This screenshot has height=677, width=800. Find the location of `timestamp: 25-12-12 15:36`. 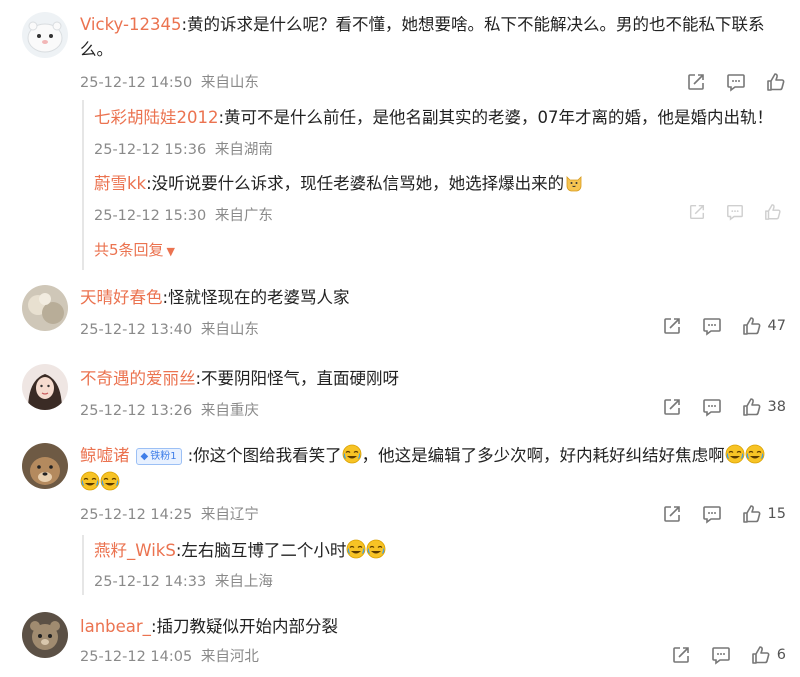

timestamp: 25-12-12 15:36 is located at coordinates (150, 150).